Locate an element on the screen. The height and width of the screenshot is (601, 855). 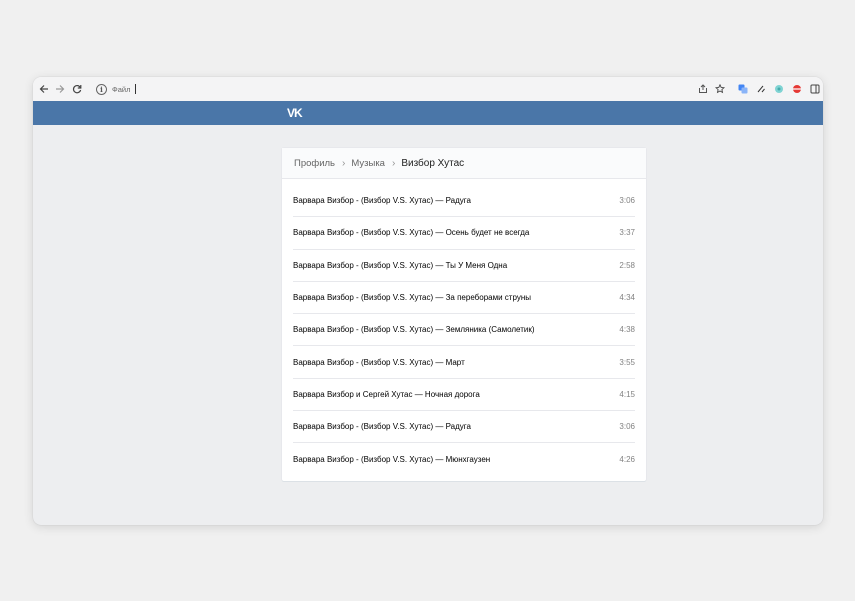
track-duration: 4:38 is located at coordinates (627, 330).